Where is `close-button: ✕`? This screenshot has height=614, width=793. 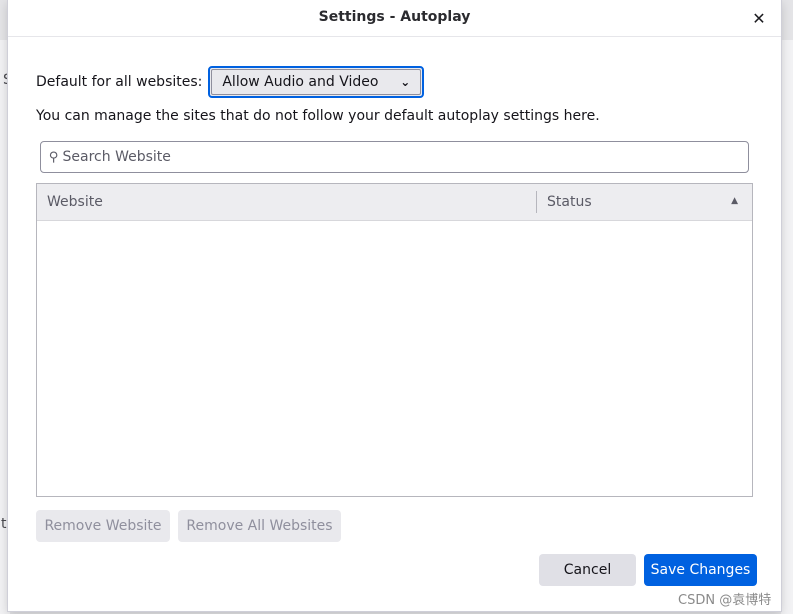 close-button: ✕ is located at coordinates (759, 18).